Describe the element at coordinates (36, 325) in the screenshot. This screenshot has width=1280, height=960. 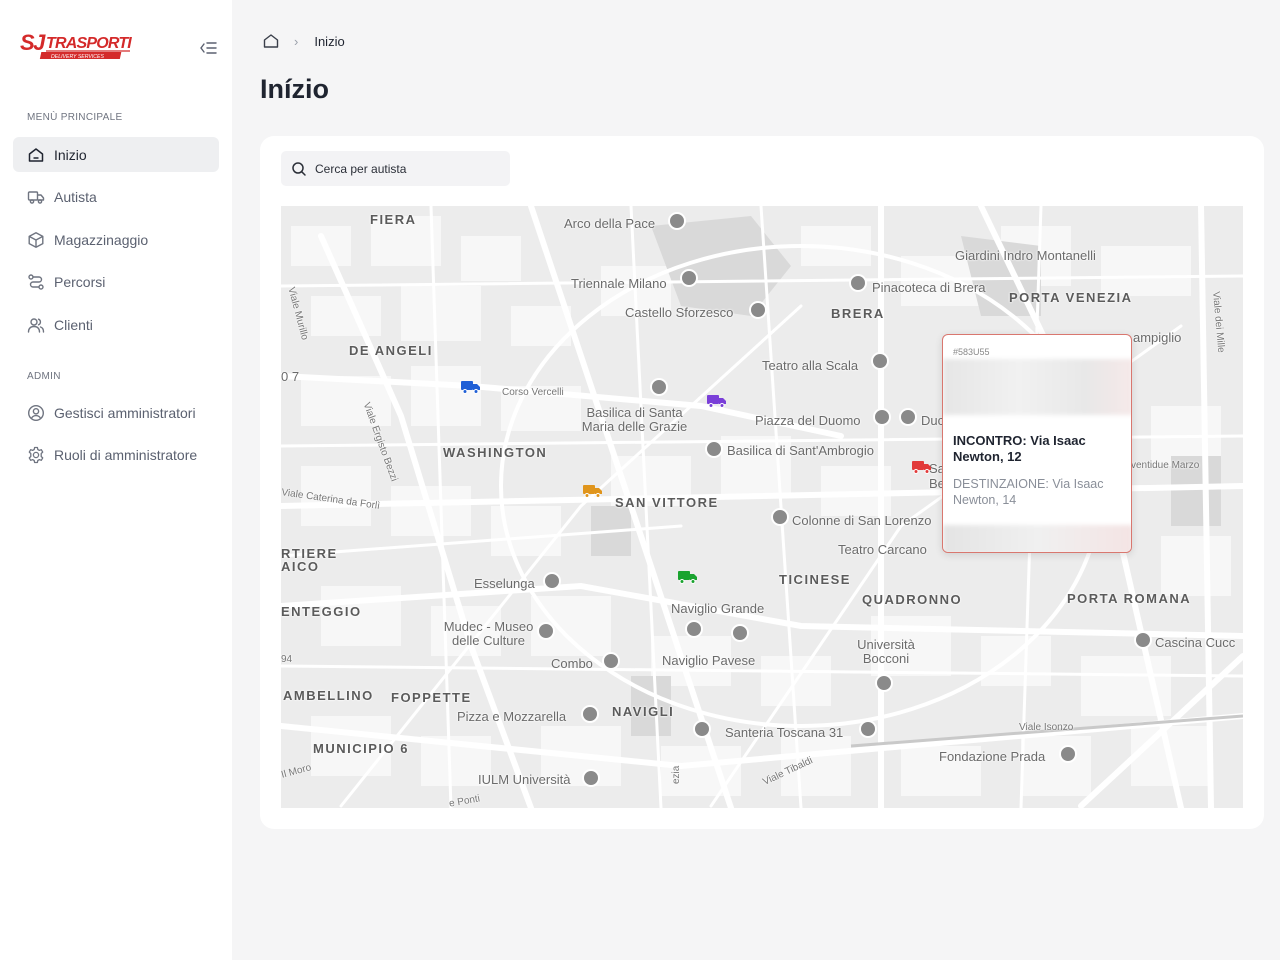
I see `users-icon` at that location.